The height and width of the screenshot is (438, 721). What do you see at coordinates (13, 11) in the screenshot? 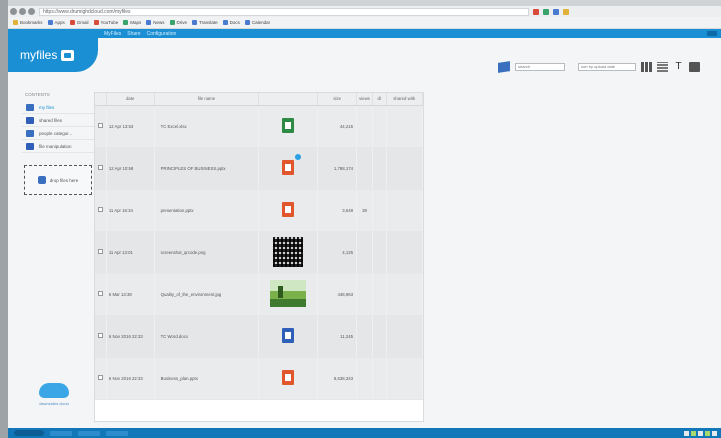
I see `back-icon` at bounding box center [13, 11].